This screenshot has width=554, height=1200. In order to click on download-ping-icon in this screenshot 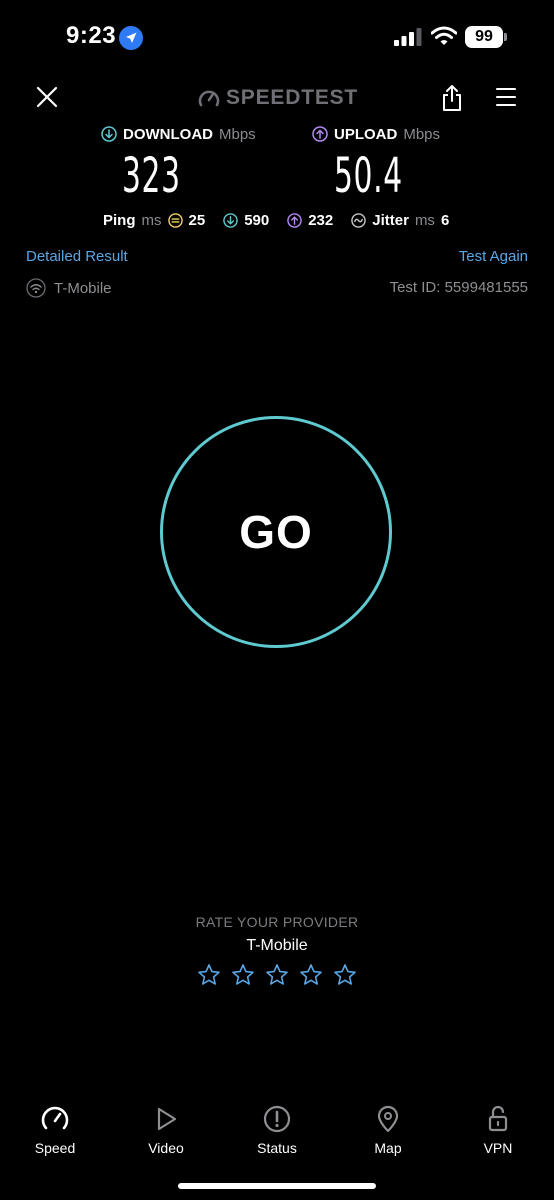, I will do `click(230, 220)`.